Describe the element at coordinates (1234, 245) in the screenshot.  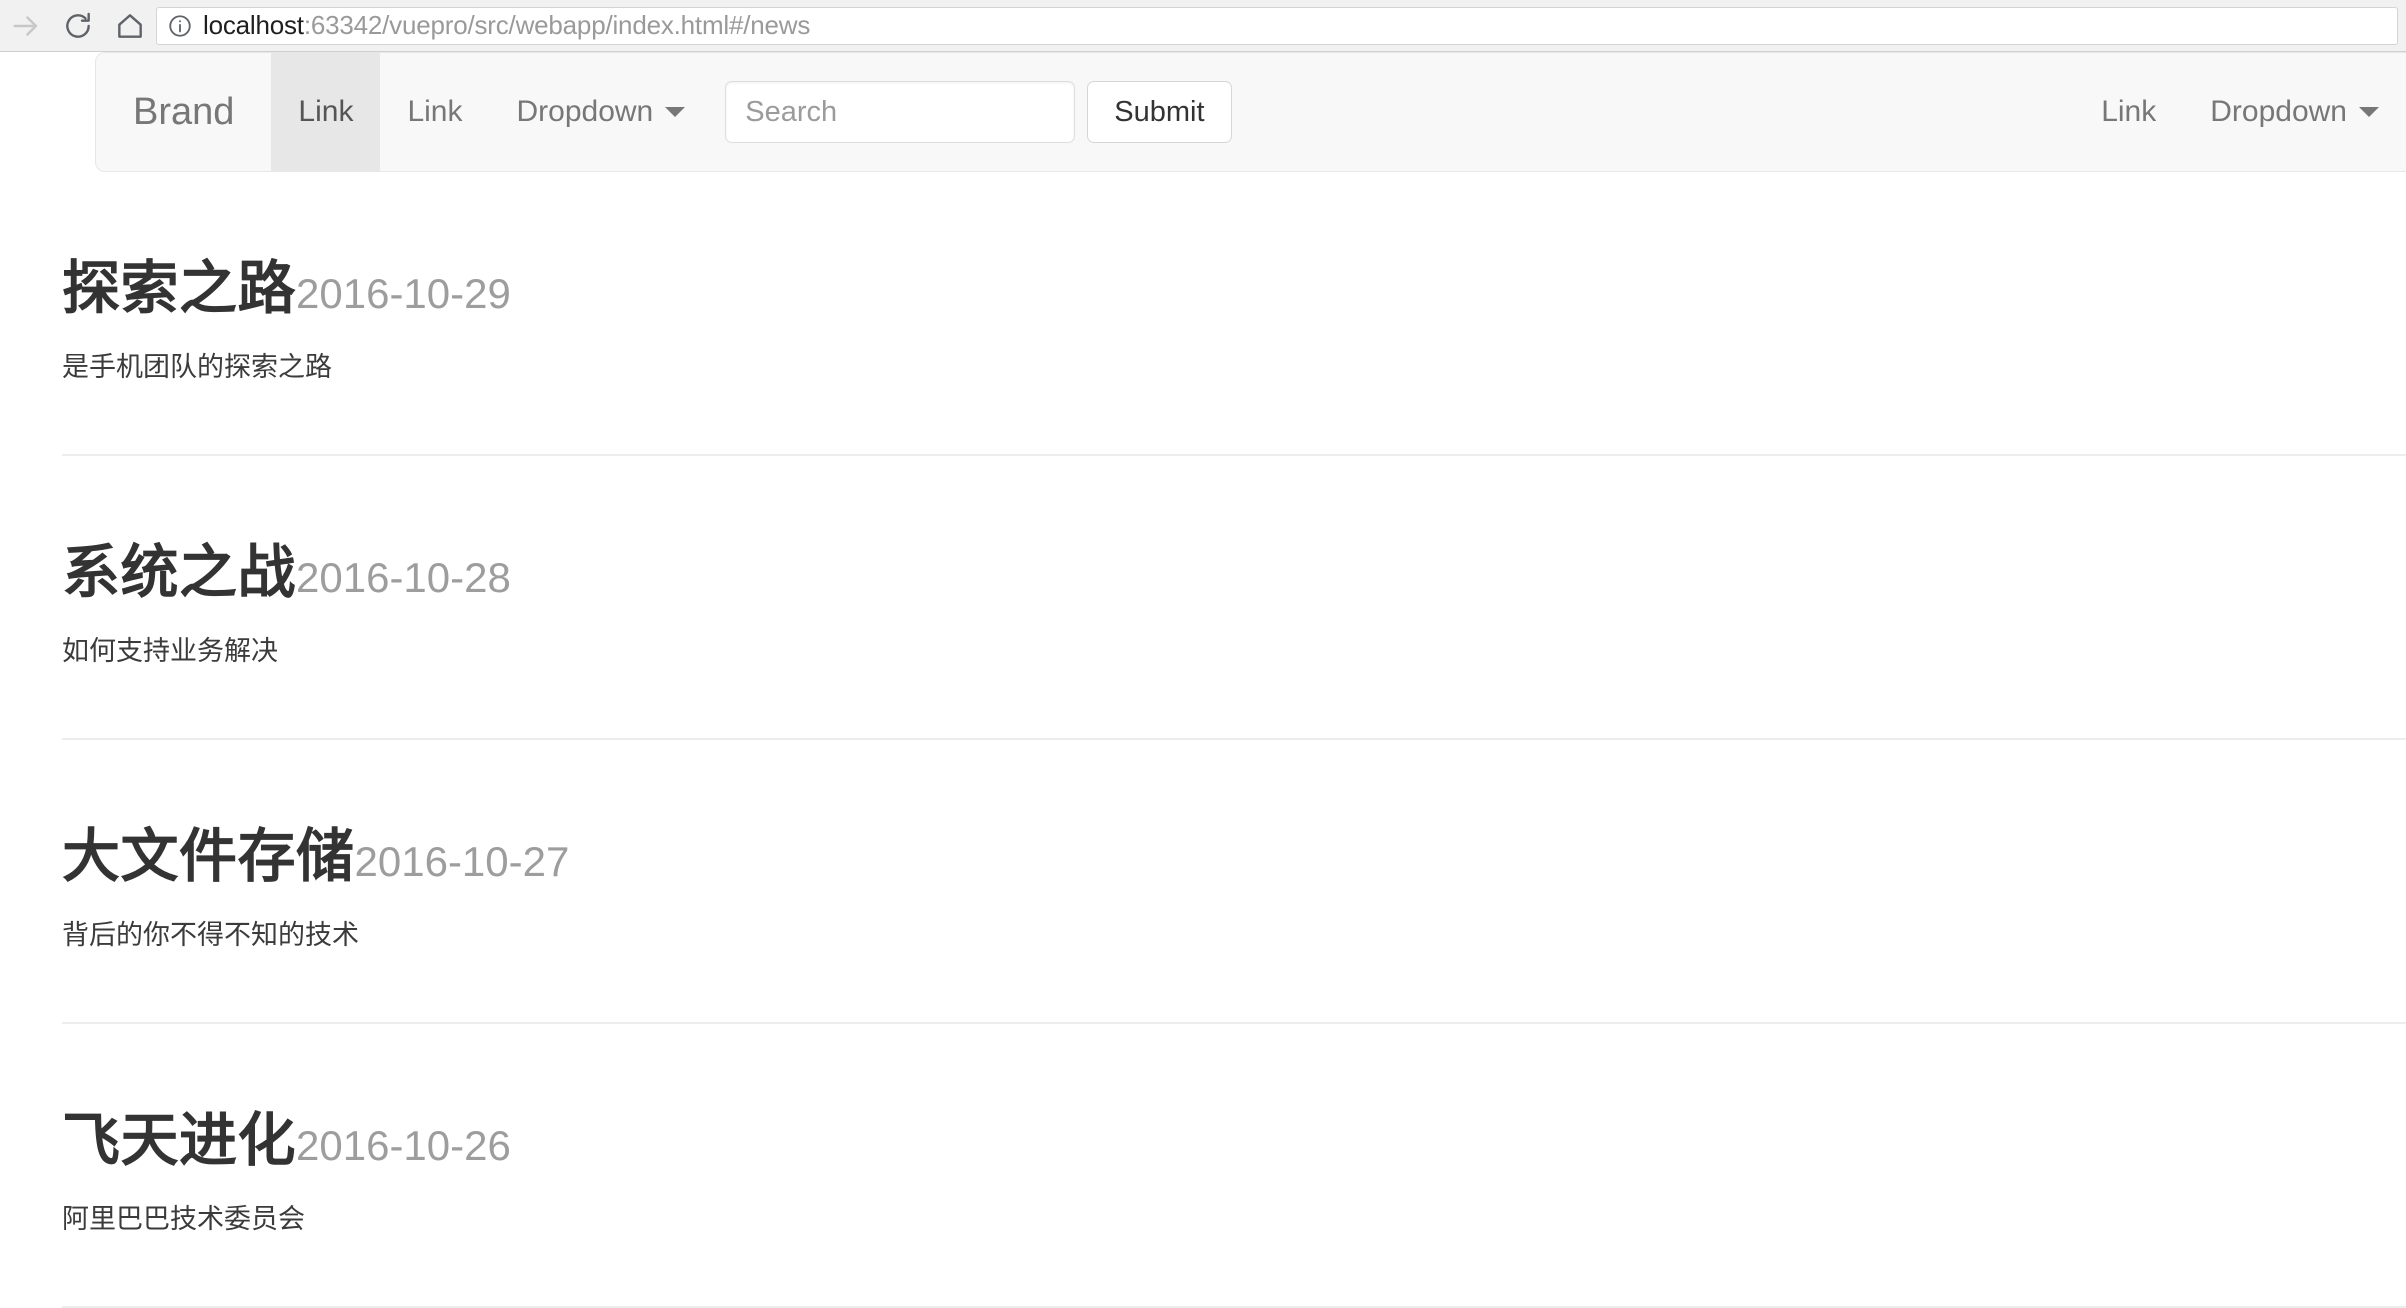
I see `news-item-header: 探索之路 2016-10-29` at that location.